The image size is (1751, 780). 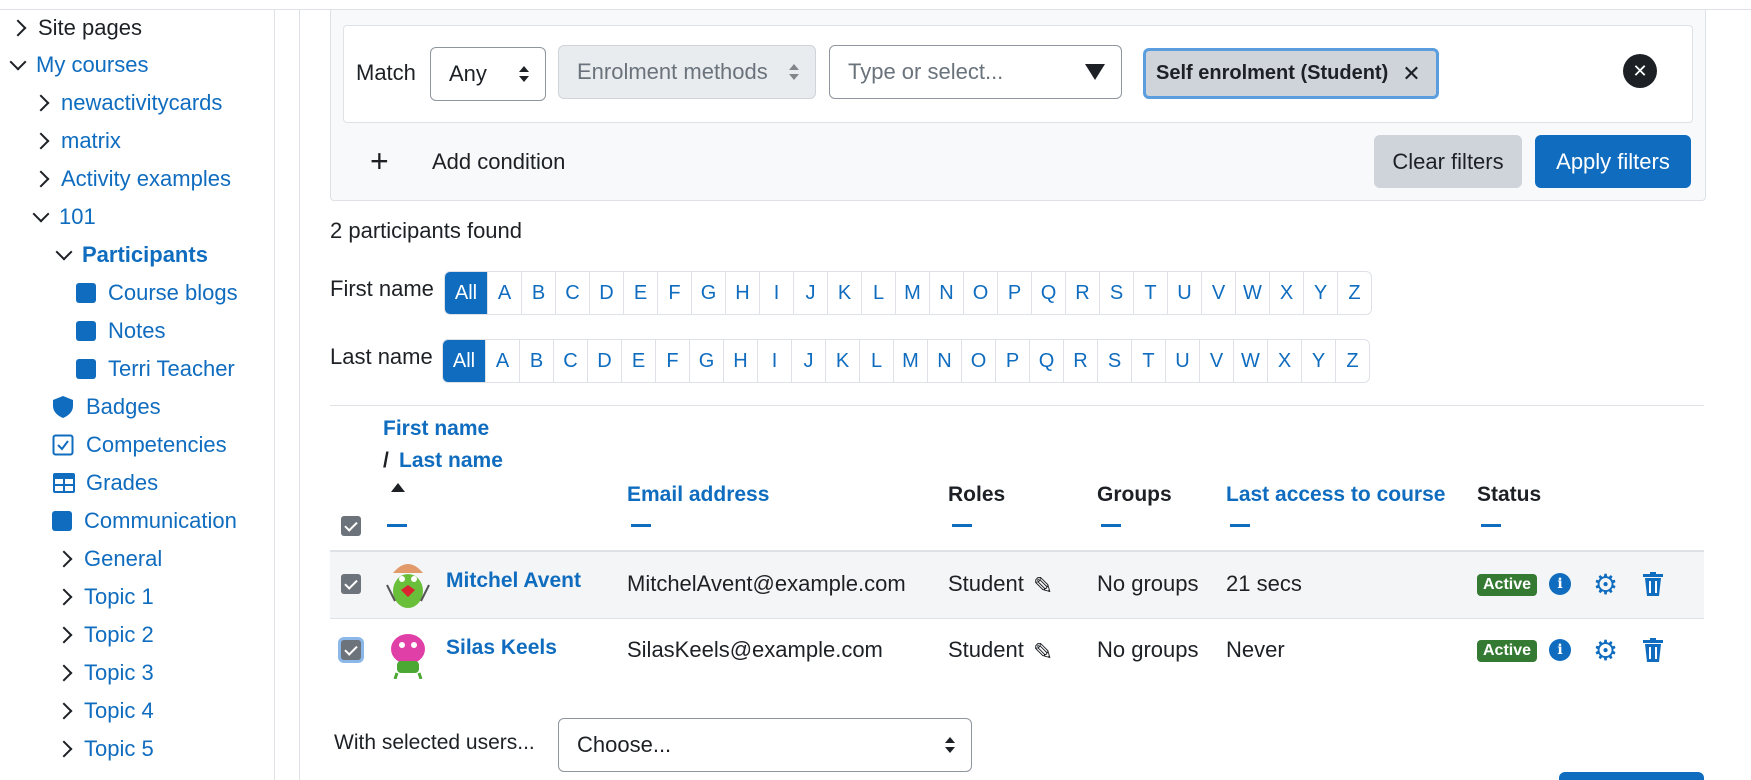 I want to click on sidebar-item-badges: Badges, so click(x=106, y=407).